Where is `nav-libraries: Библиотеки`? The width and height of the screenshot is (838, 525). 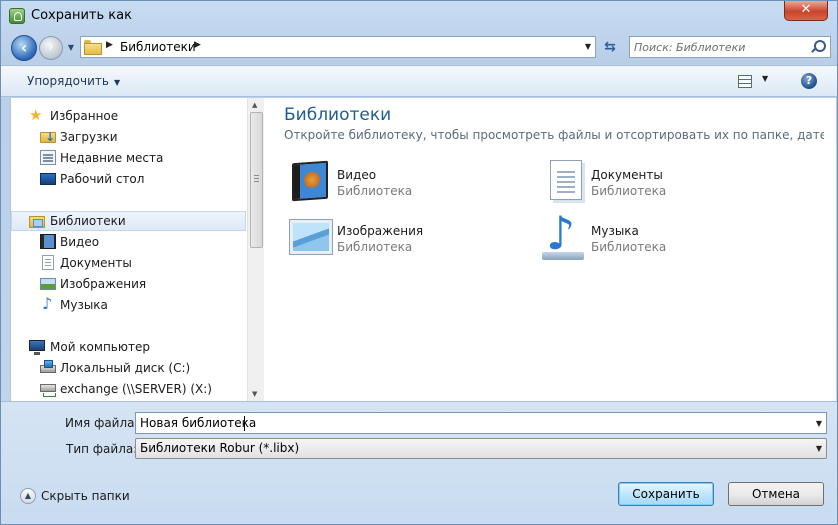 nav-libraries: Библиотеки is located at coordinates (128, 221).